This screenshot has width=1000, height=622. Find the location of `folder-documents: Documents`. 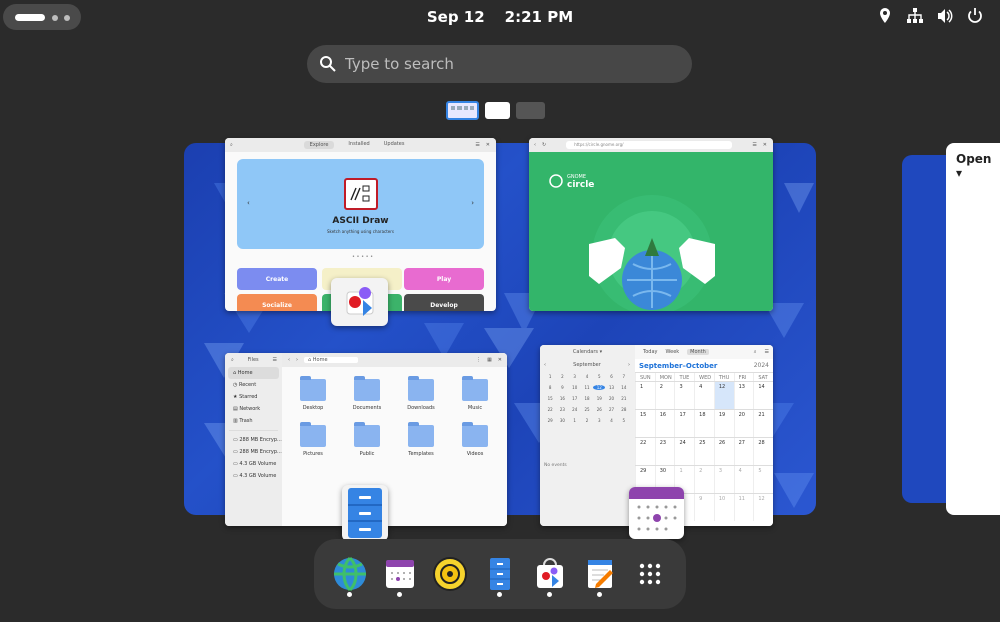

folder-documents: Documents is located at coordinates (367, 393).